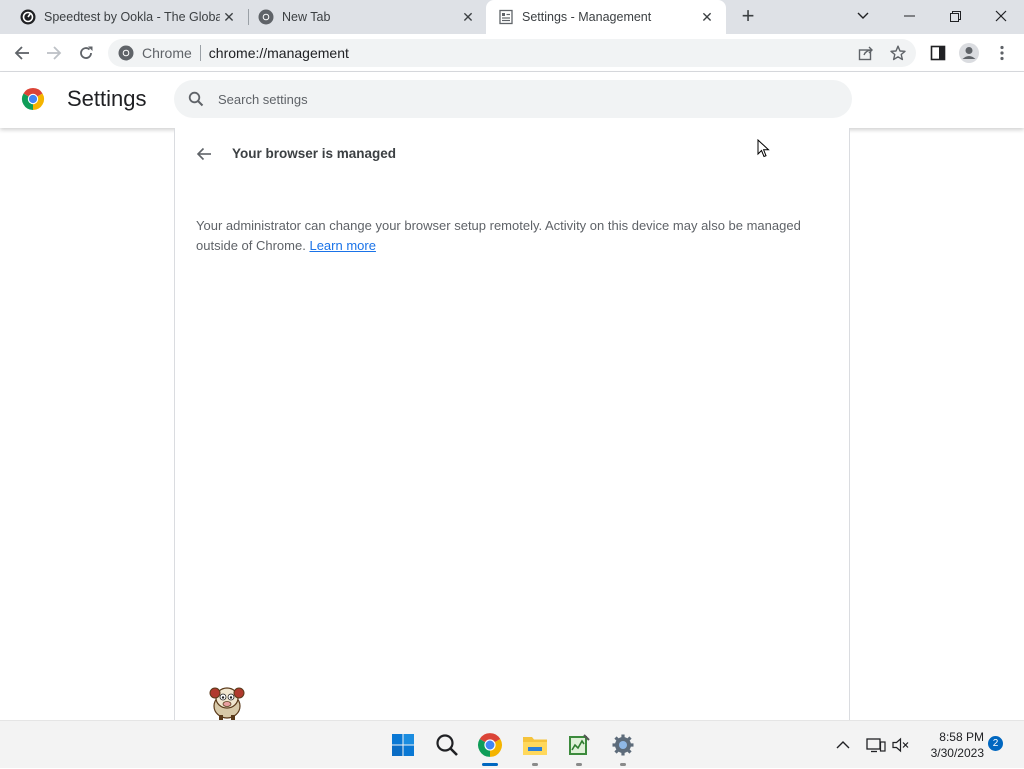 The image size is (1024, 769). I want to click on learn-more-link: Learn more, so click(342, 245).